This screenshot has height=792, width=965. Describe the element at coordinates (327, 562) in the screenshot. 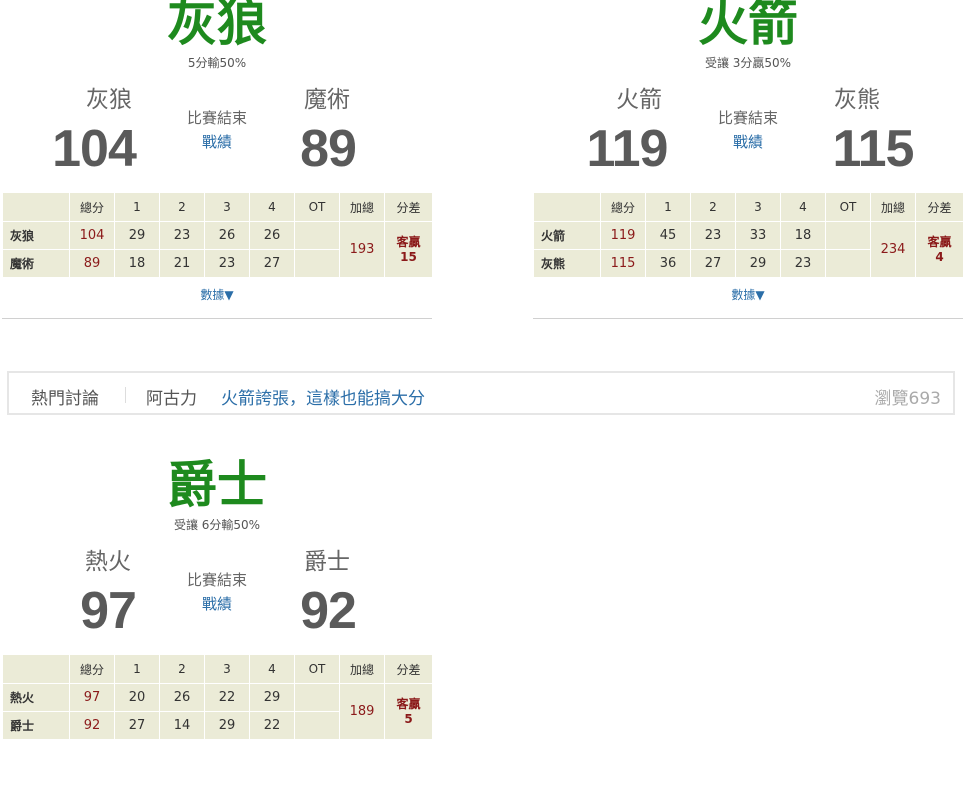

I see `home-team-name: 爵士` at that location.